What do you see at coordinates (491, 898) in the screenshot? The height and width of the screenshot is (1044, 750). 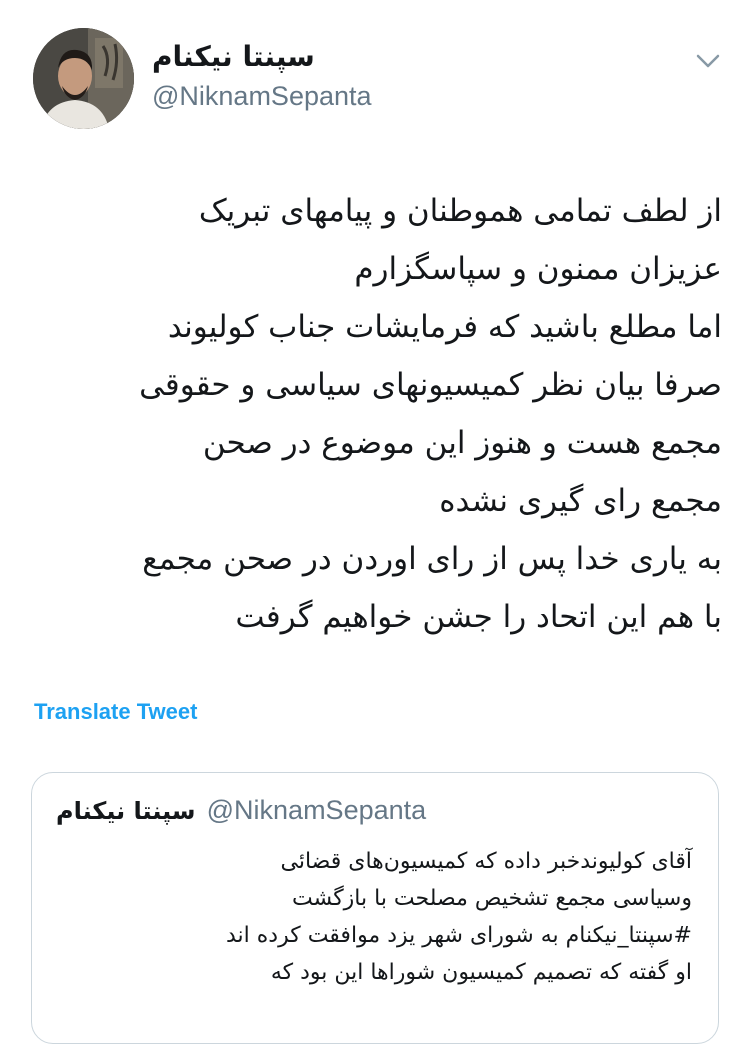 I see `quoted-tweet-line: وسیاسی مجمع تشخیص مصلحت با بازگشت` at bounding box center [491, 898].